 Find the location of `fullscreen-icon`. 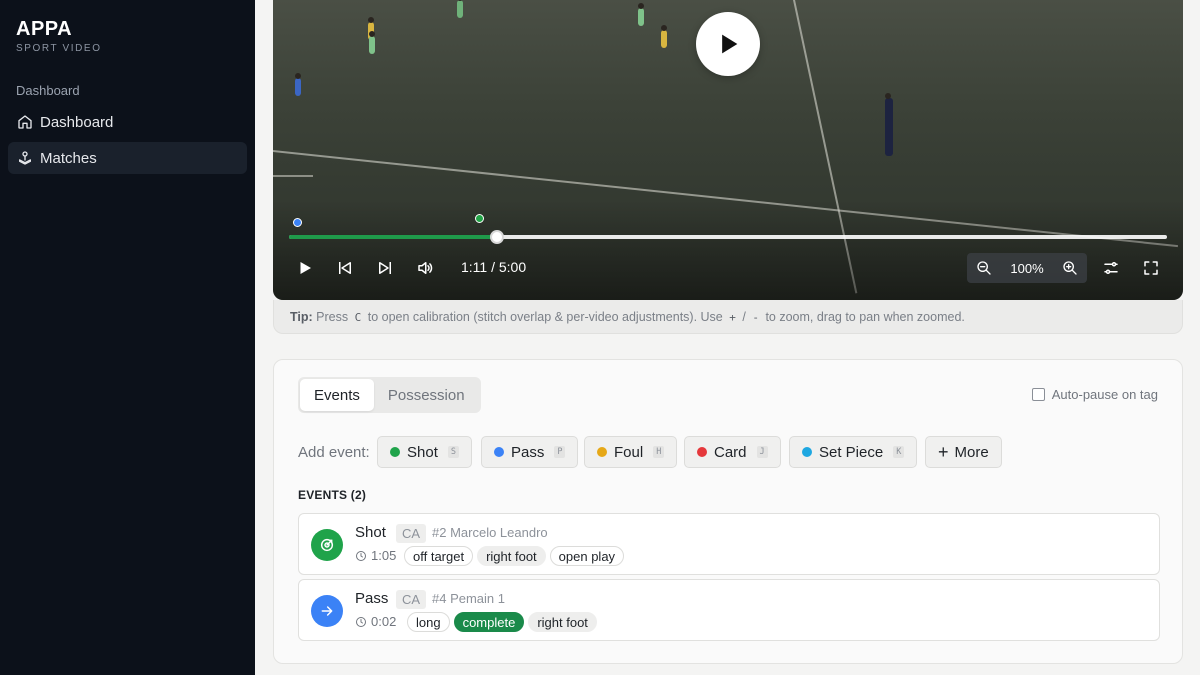

fullscreen-icon is located at coordinates (1151, 268).